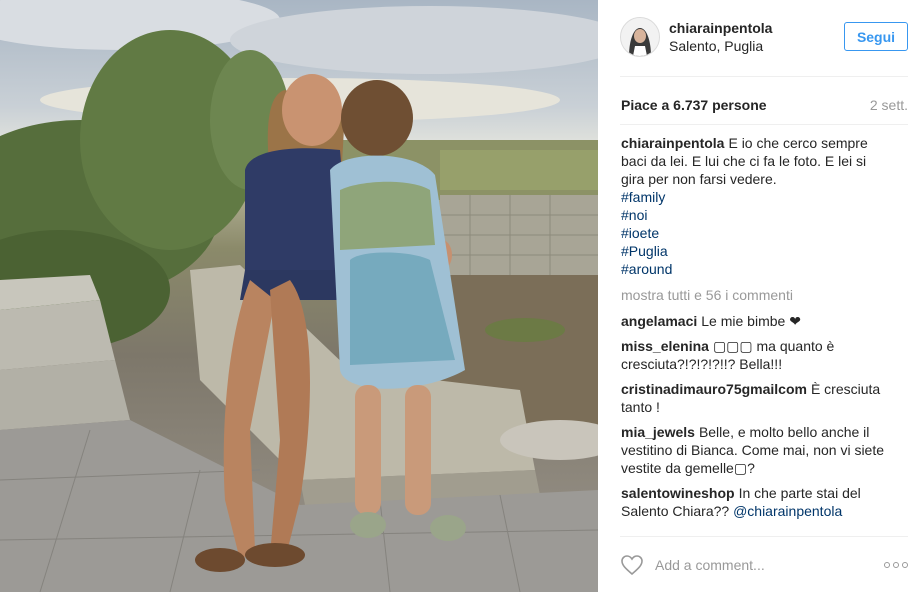 Image resolution: width=916 pixels, height=592 pixels. I want to click on hashtag-link: #family, so click(755, 197).